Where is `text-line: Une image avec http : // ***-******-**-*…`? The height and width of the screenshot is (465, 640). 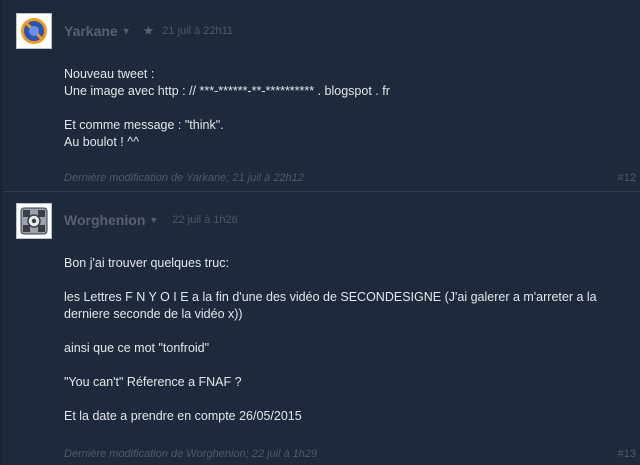 text-line: Une image avec http : // ***-******-**-*… is located at coordinates (227, 91).